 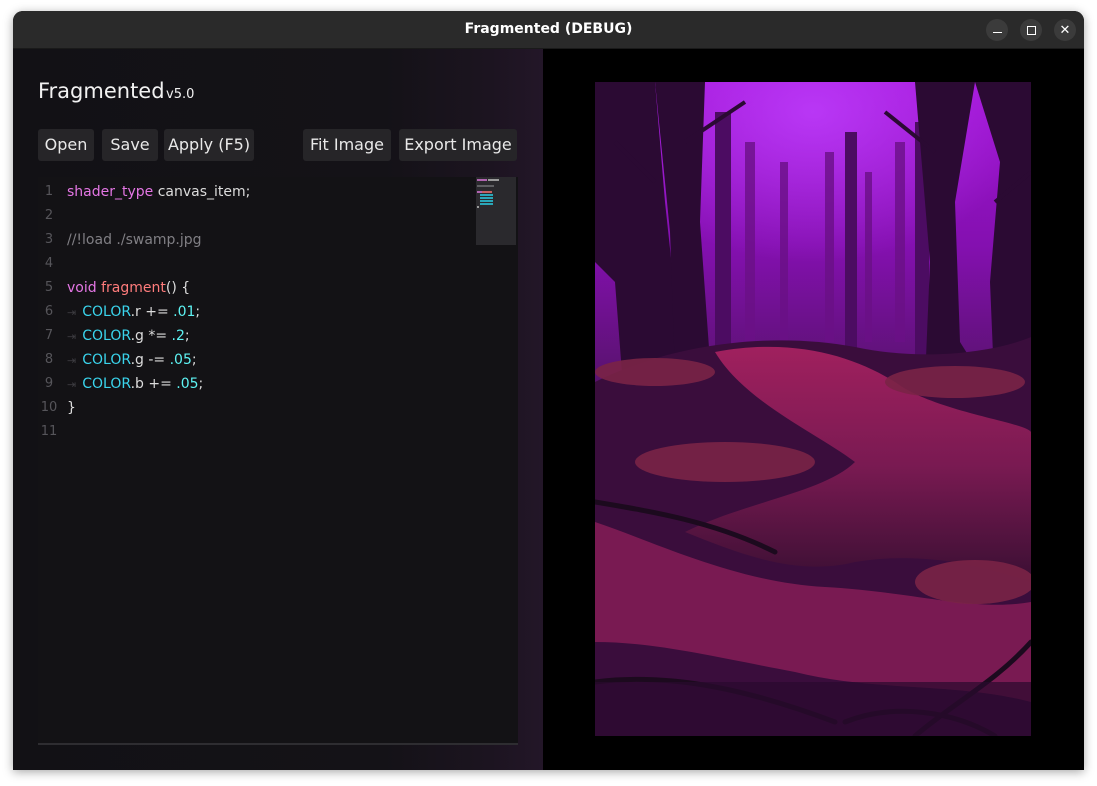 What do you see at coordinates (202, 192) in the screenshot?
I see `code-text: canvas_item;` at bounding box center [202, 192].